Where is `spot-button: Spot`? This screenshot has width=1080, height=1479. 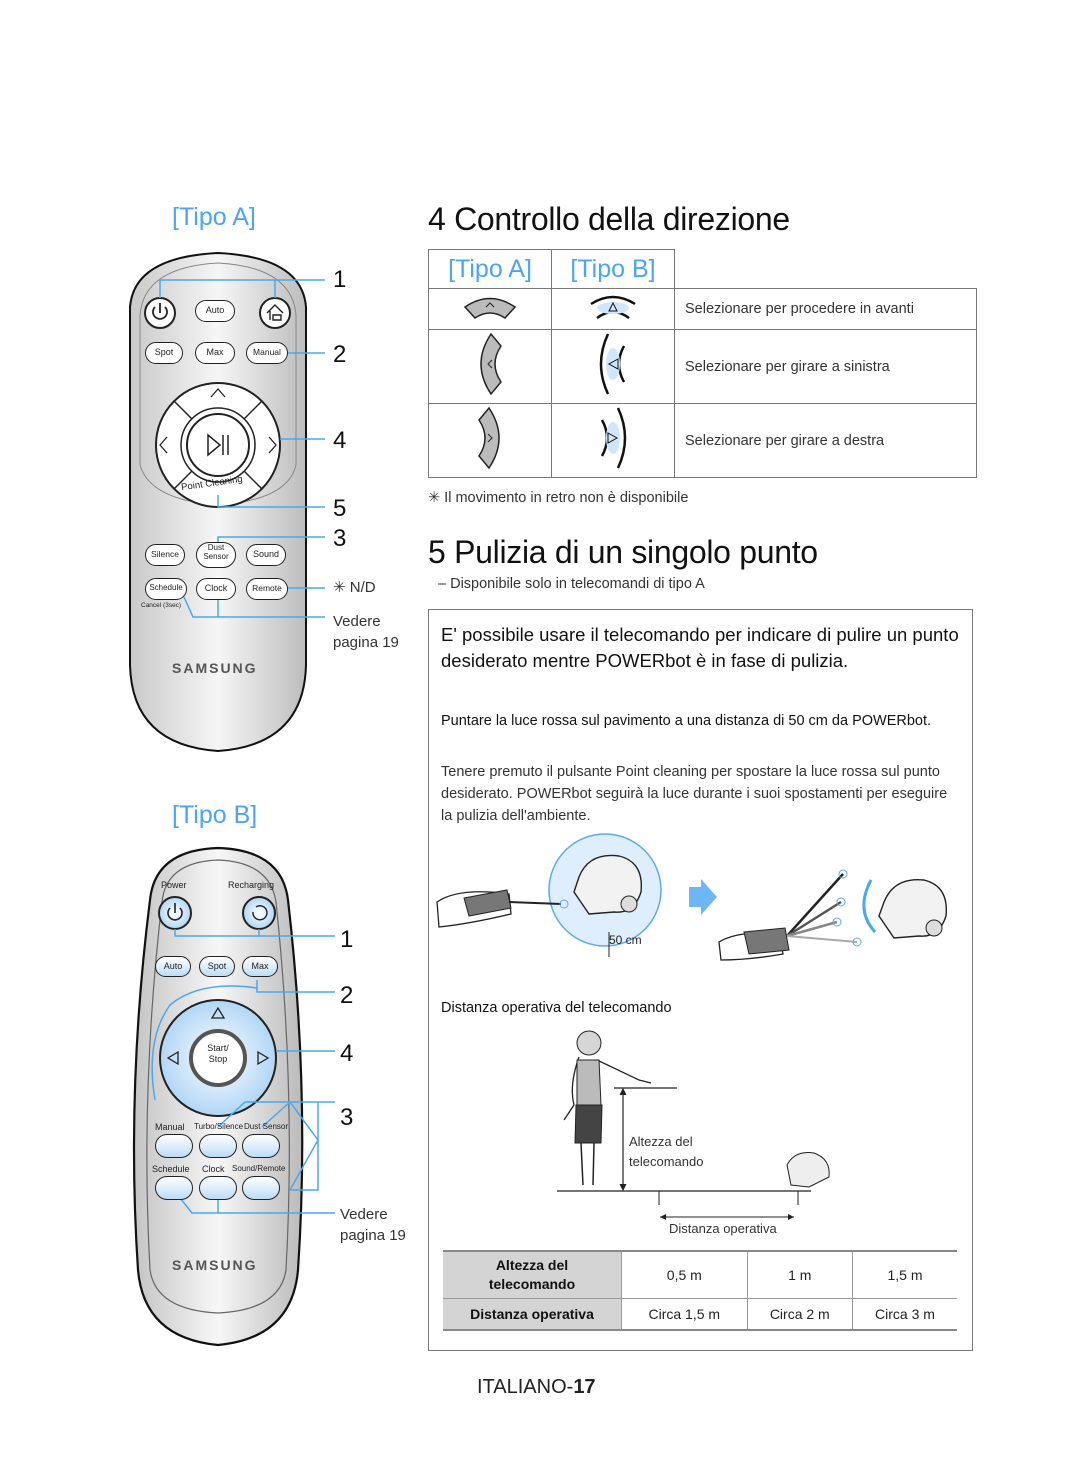
spot-button: Spot is located at coordinates (164, 353).